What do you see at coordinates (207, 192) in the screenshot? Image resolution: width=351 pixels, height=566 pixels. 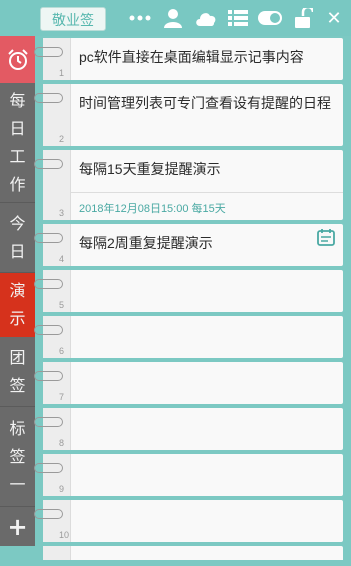 I see `note-divider` at bounding box center [207, 192].